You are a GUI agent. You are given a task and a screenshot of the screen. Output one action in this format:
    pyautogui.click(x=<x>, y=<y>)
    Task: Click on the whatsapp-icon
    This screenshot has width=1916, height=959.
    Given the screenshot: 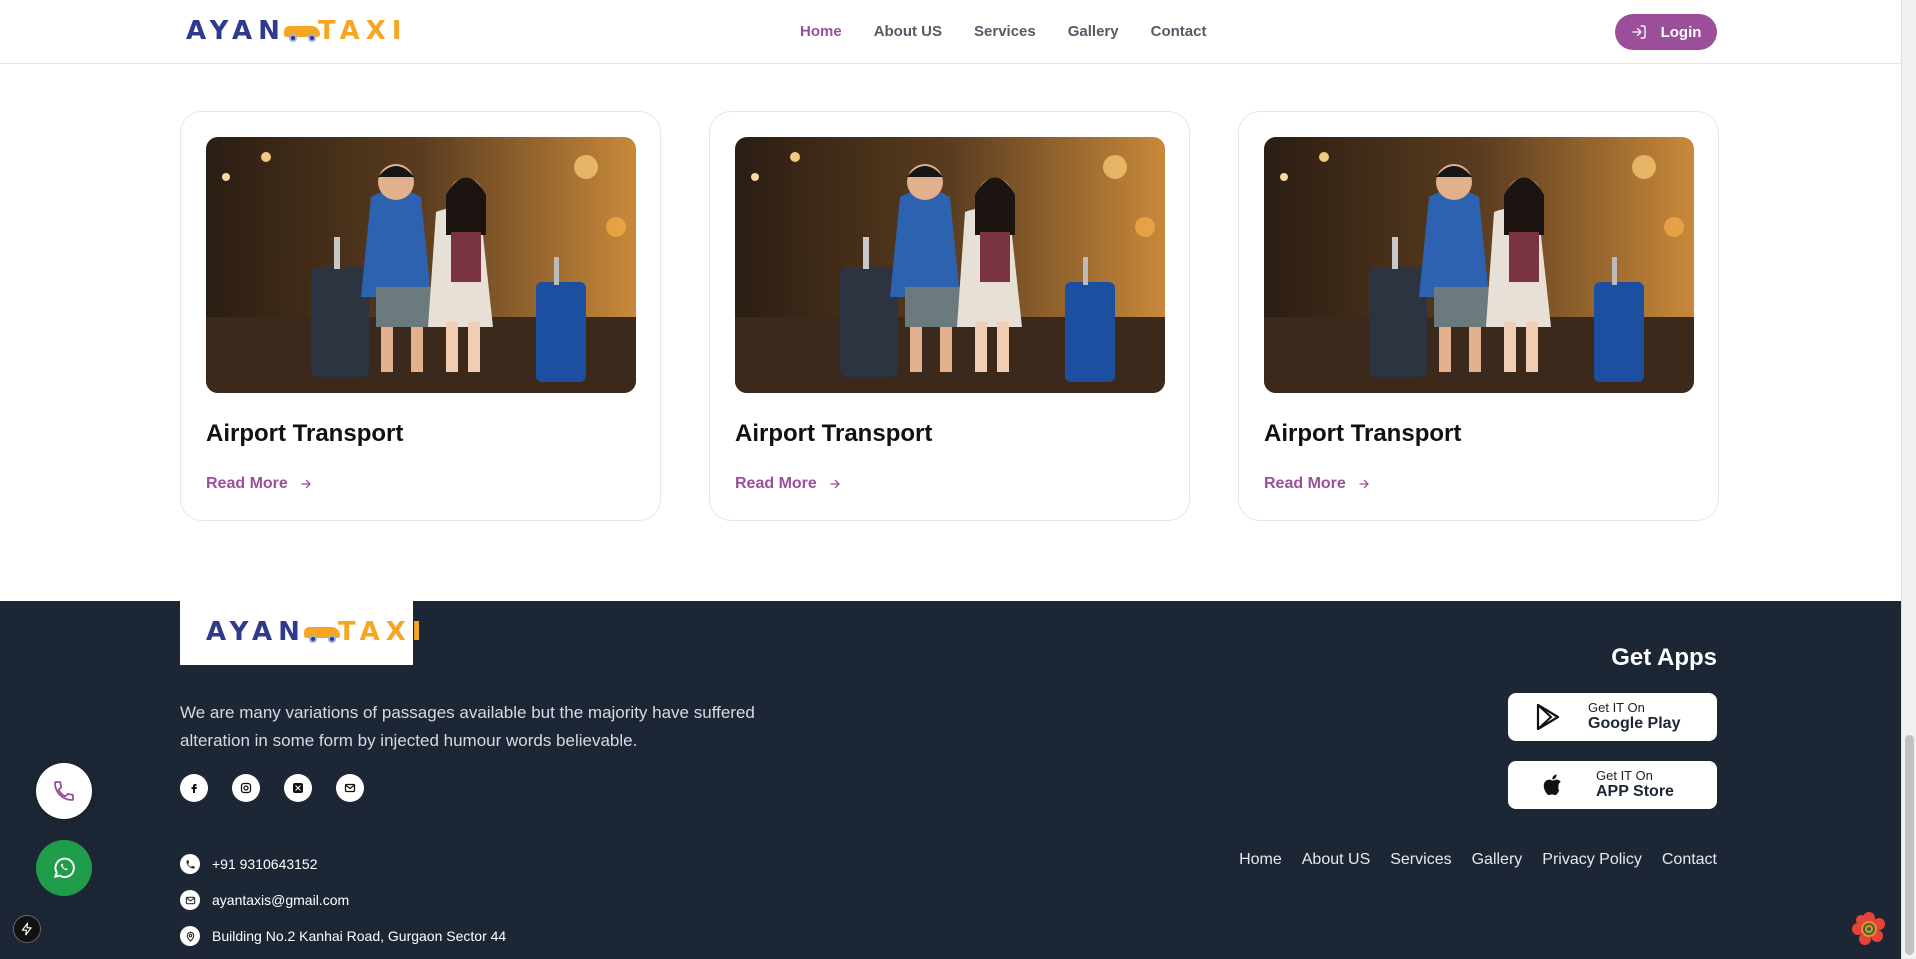 What is the action you would take?
    pyautogui.click(x=64, y=868)
    